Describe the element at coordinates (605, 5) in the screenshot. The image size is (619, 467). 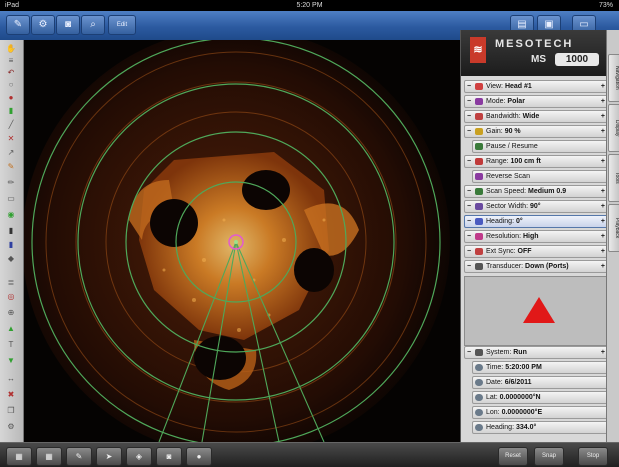
I see `battery-level: 73%` at that location.